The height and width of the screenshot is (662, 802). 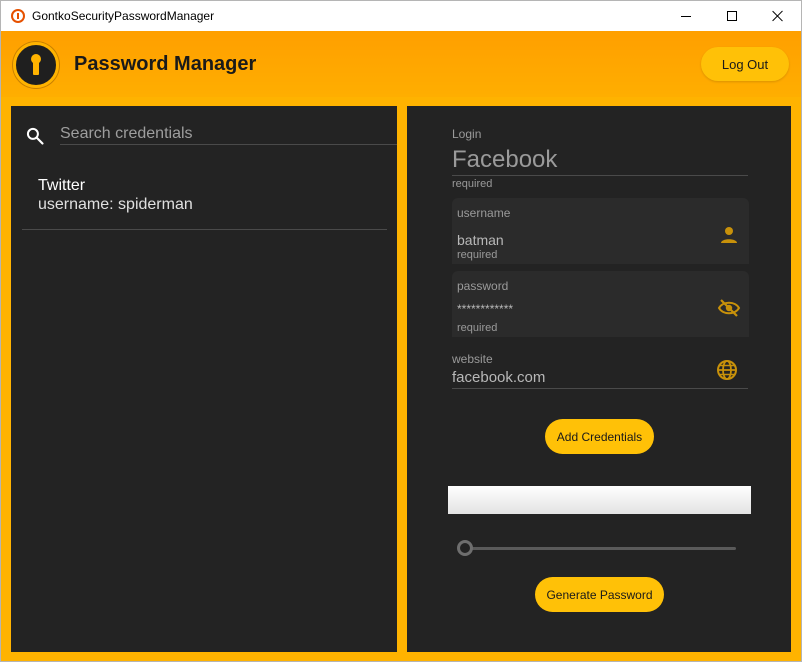 What do you see at coordinates (483, 286) in the screenshot?
I see `password-label: password` at bounding box center [483, 286].